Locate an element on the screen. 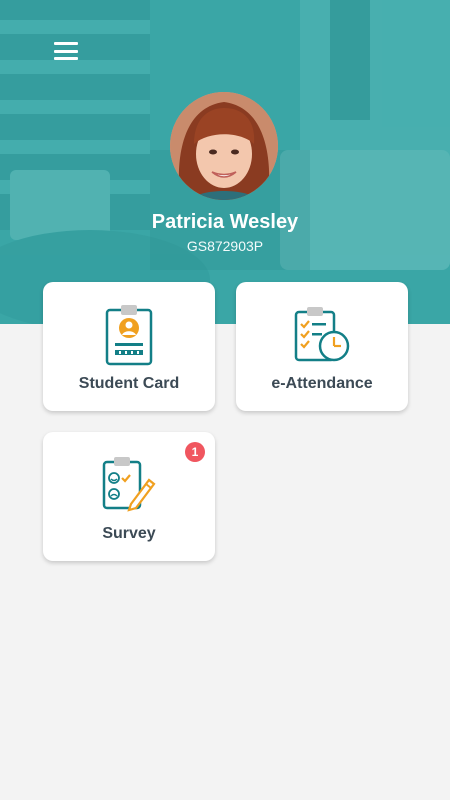 The height and width of the screenshot is (800, 450). student-card-button: Student Card is located at coordinates (129, 346).